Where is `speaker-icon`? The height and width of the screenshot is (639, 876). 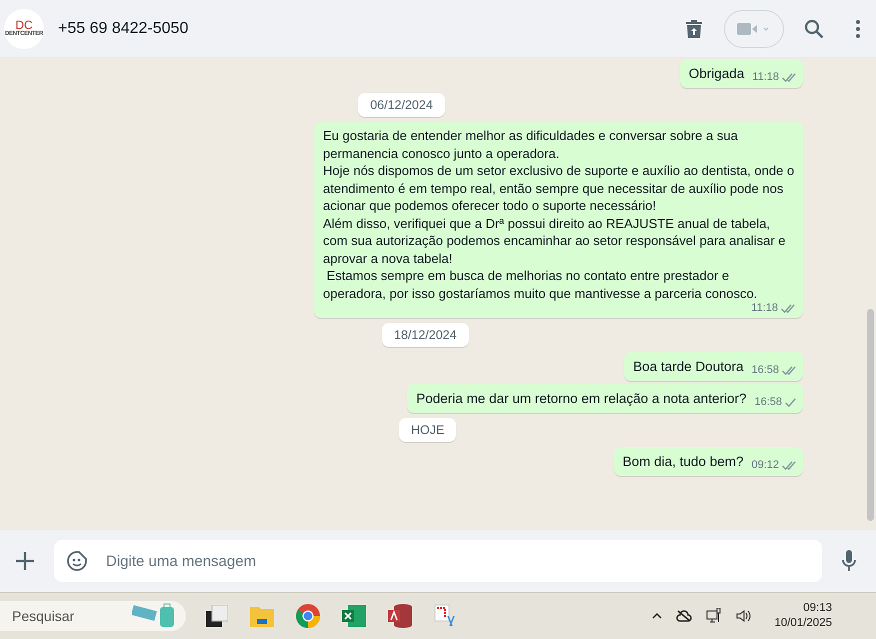 speaker-icon is located at coordinates (744, 616).